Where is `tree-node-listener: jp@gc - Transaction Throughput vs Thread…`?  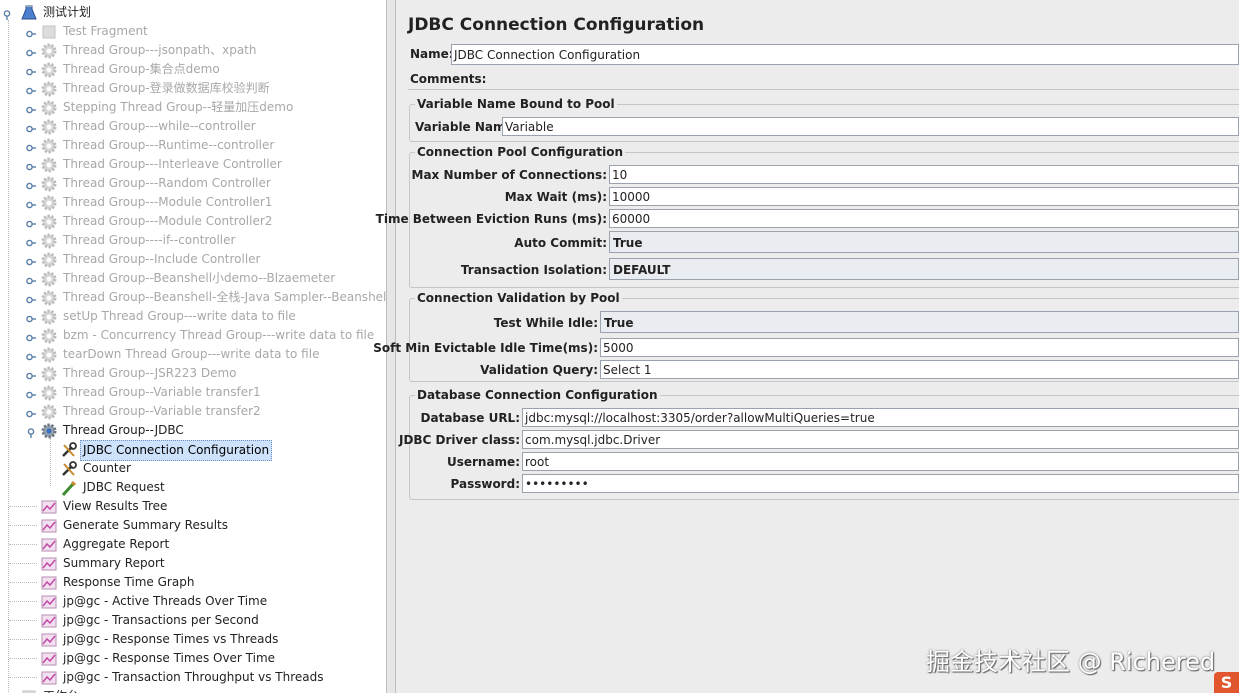
tree-node-listener: jp@gc - Transaction Throughput vs Thread… is located at coordinates (193, 677).